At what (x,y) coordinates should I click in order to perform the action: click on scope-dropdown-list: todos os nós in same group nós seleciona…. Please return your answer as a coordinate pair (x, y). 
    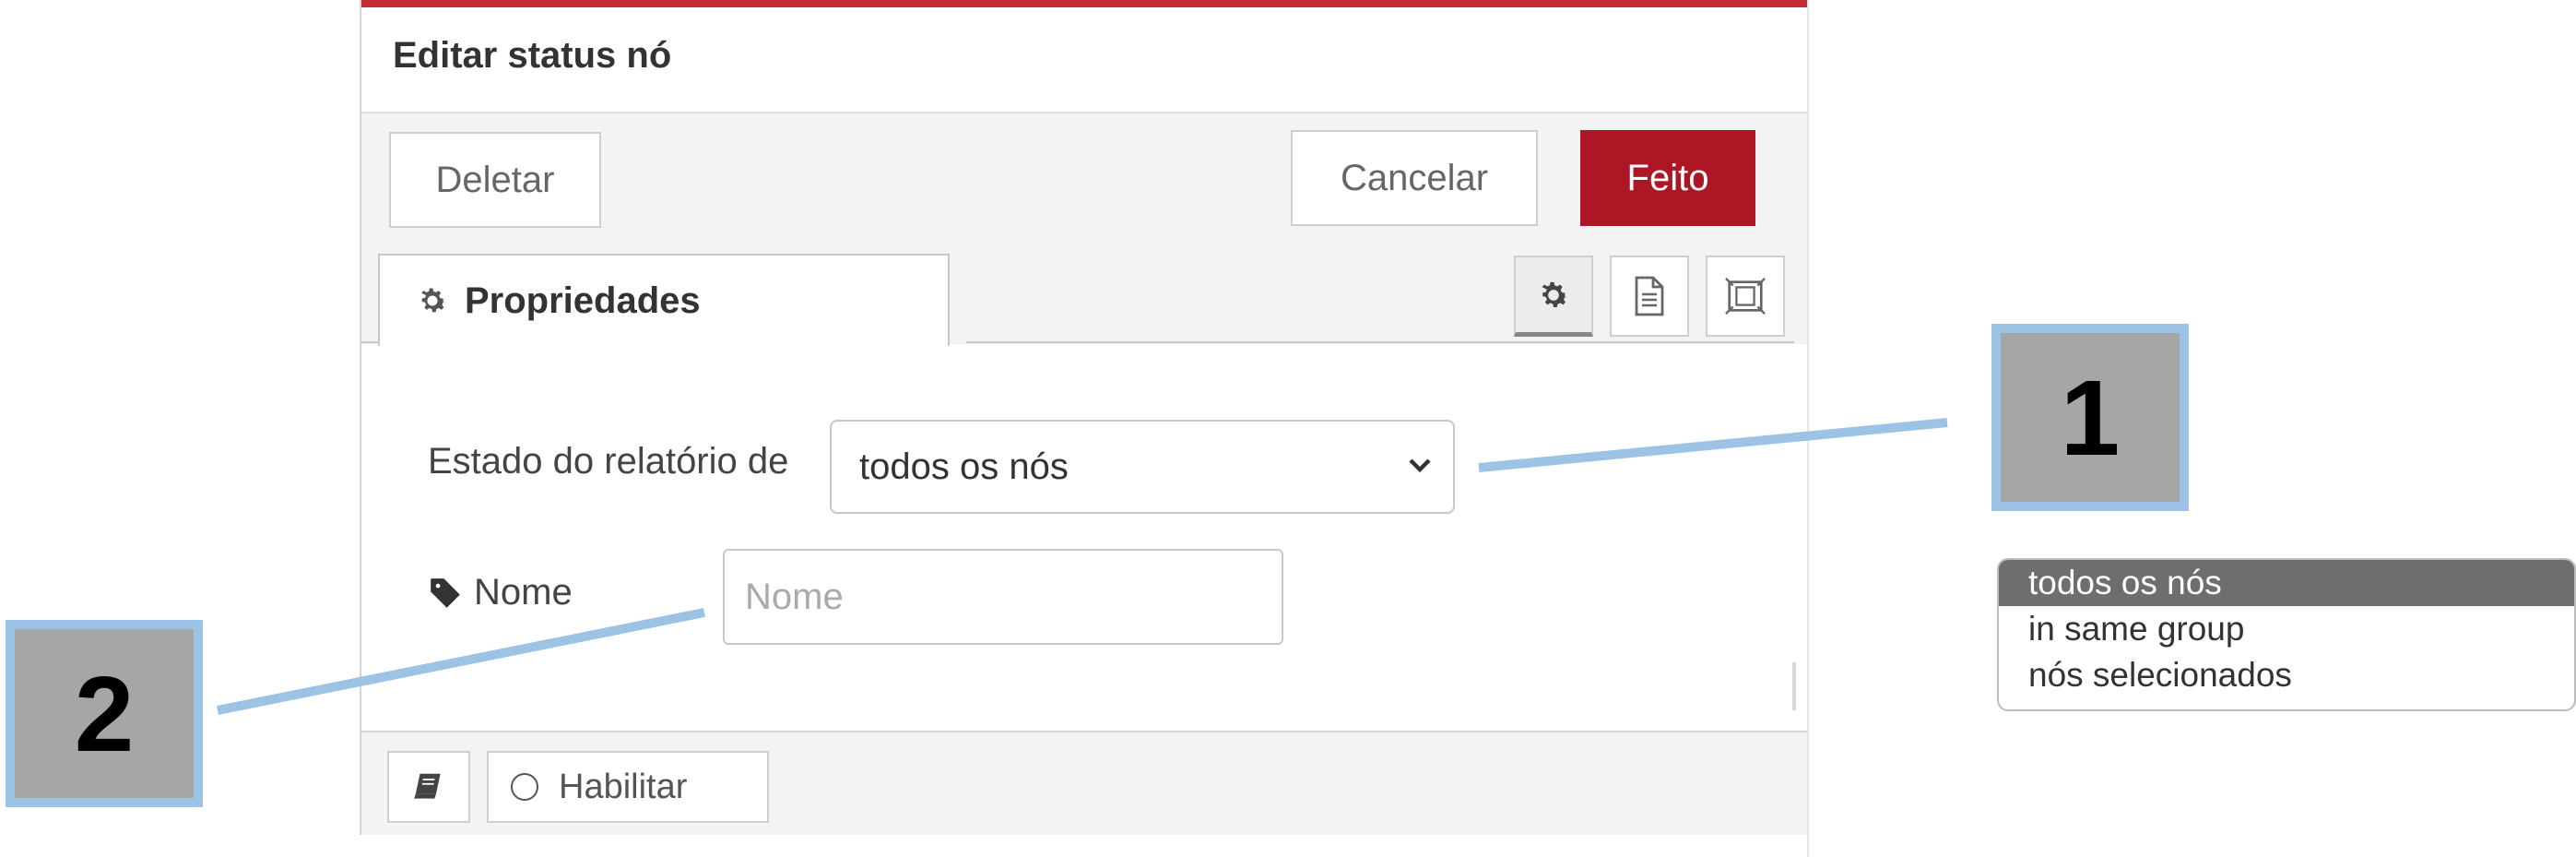
    Looking at the image, I should click on (2286, 634).